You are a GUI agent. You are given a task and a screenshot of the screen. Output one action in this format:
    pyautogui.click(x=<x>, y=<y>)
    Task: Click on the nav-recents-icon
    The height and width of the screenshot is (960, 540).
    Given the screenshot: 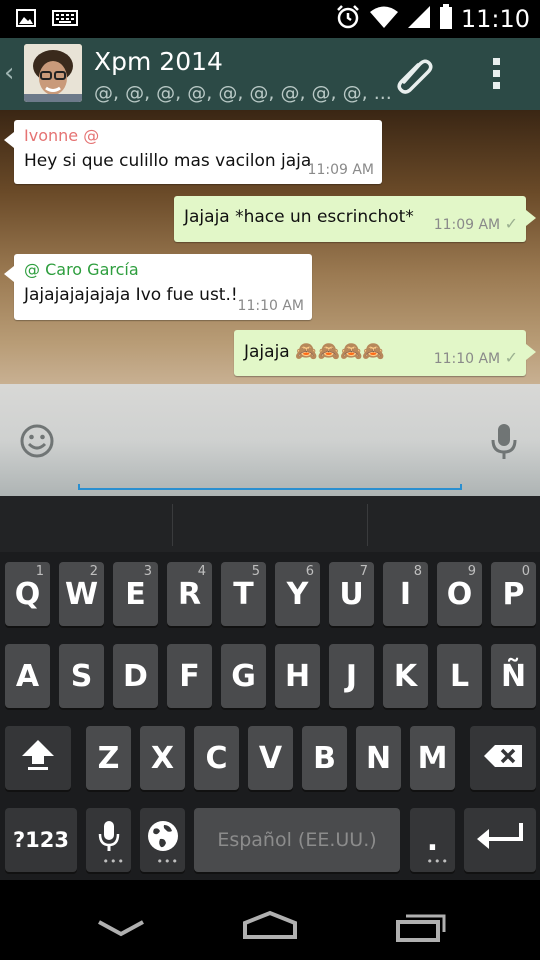 What is the action you would take?
    pyautogui.click(x=422, y=929)
    